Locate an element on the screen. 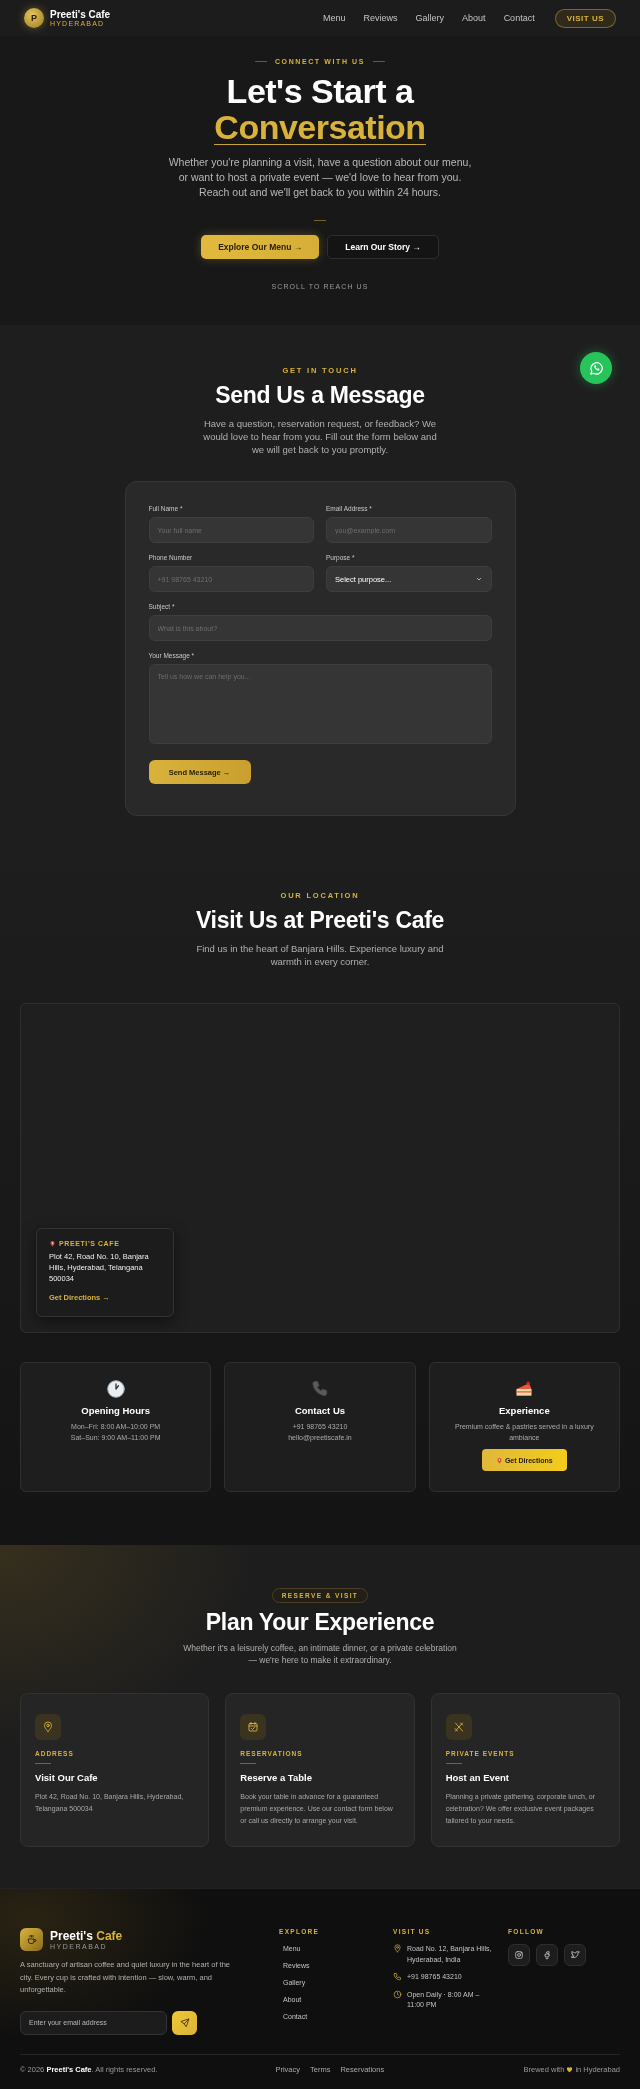 Image resolution: width=640 pixels, height=2089 pixels. visit-button: VISIT US is located at coordinates (585, 18).